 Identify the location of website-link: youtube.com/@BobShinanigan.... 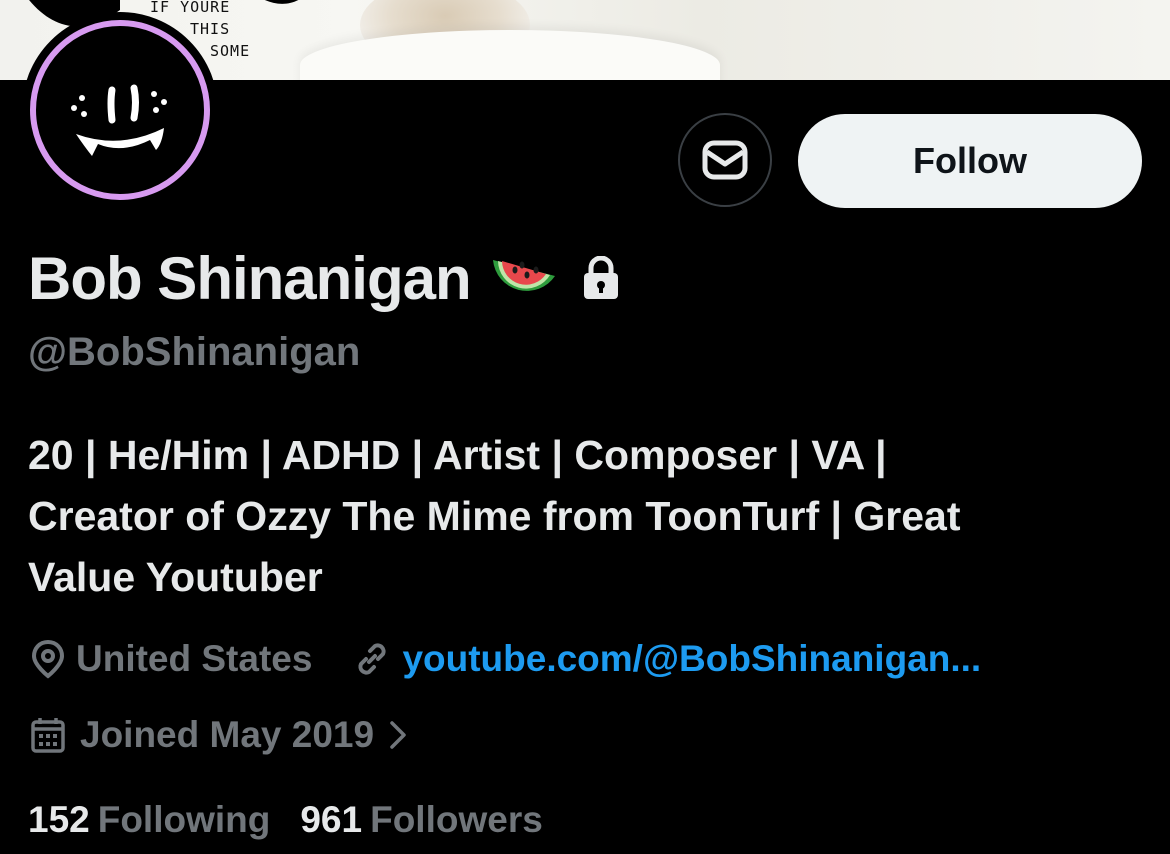
(691, 659).